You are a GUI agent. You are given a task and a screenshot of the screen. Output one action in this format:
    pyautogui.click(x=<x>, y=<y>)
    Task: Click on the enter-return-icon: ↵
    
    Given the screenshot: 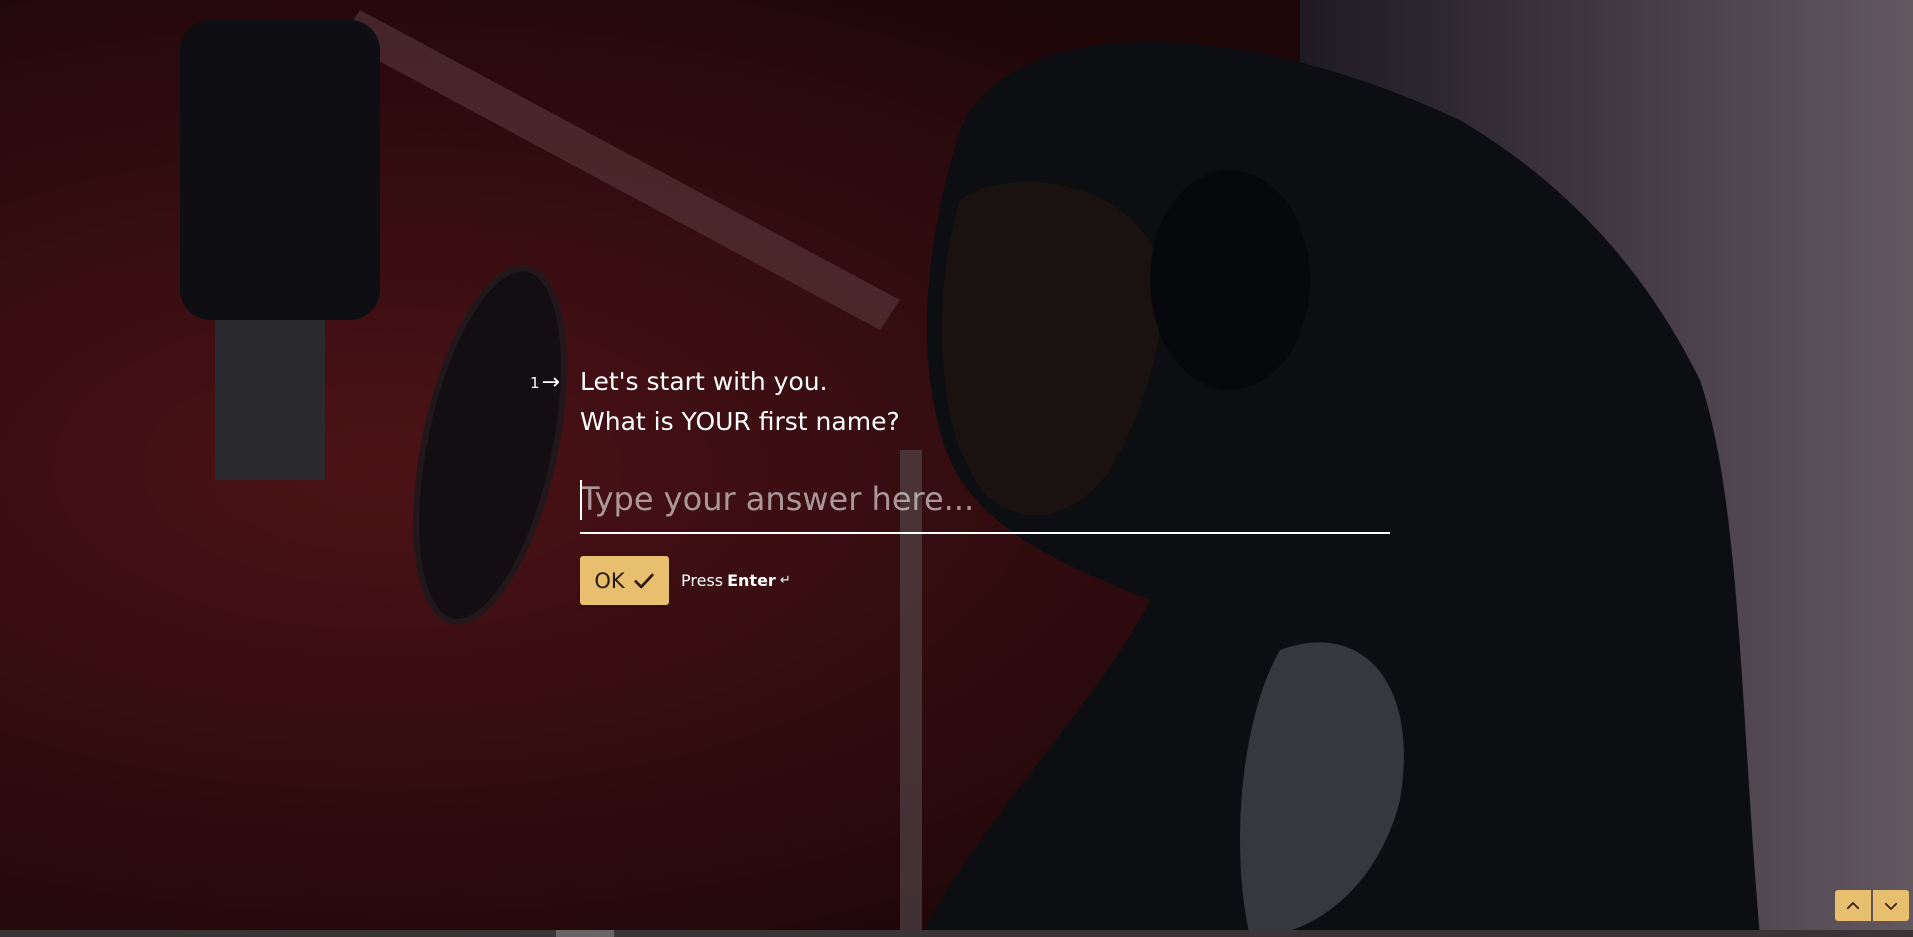 What is the action you would take?
    pyautogui.click(x=785, y=580)
    